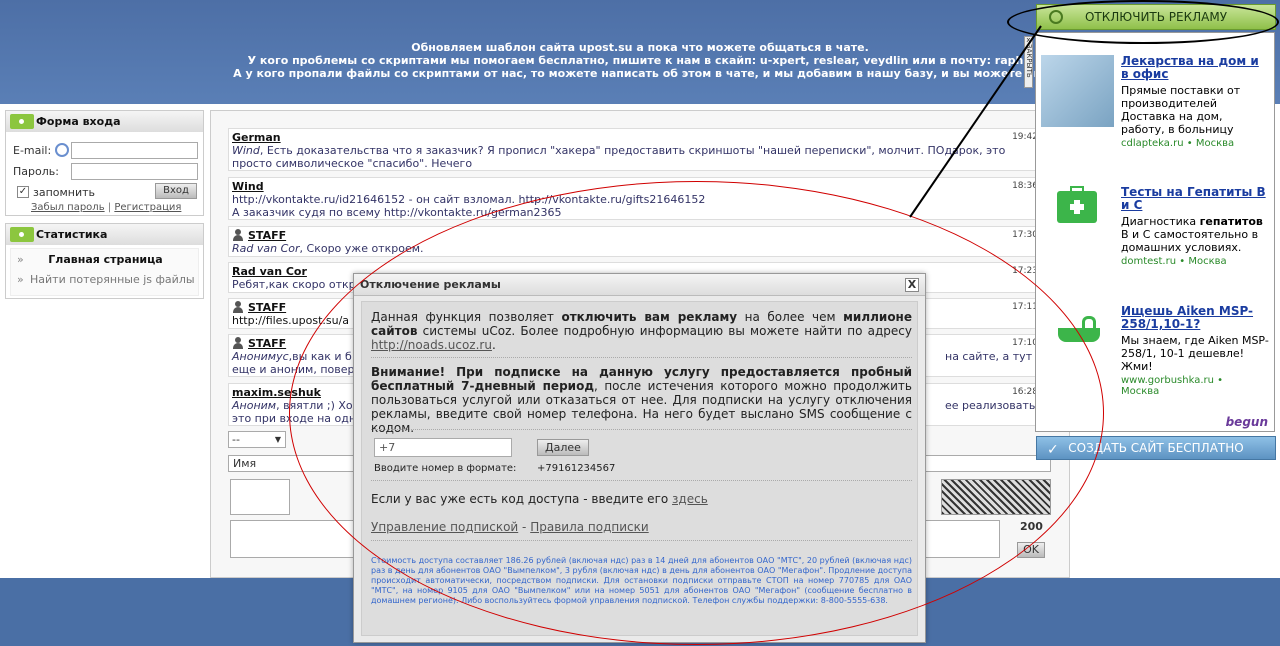 Image resolution: width=1280 pixels, height=646 pixels. What do you see at coordinates (293, 369) in the screenshot?
I see `chat-text: еще и аноним, повер` at bounding box center [293, 369].